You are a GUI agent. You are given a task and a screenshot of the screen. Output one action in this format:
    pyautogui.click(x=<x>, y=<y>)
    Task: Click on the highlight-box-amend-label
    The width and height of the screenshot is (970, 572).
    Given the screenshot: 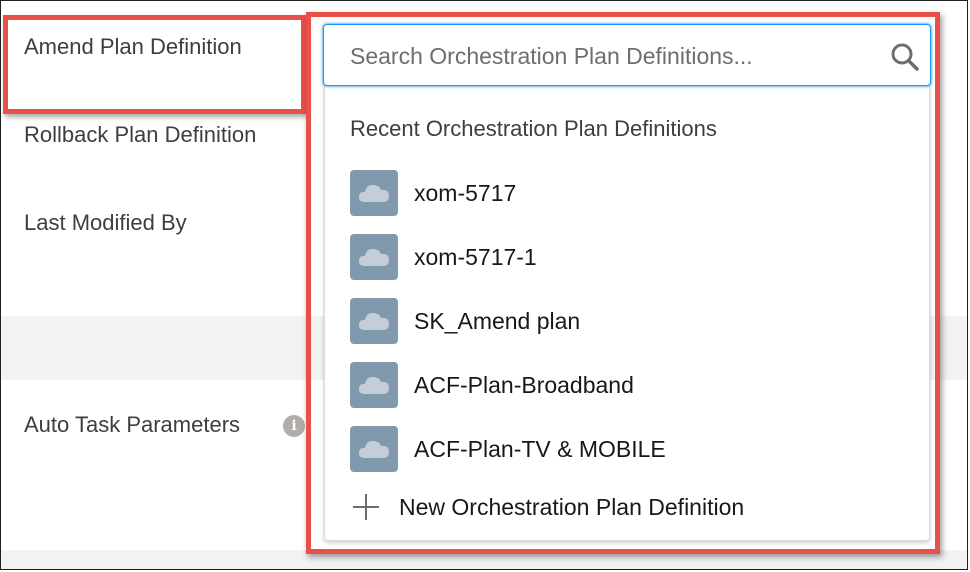 What is the action you would take?
    pyautogui.click(x=154, y=64)
    